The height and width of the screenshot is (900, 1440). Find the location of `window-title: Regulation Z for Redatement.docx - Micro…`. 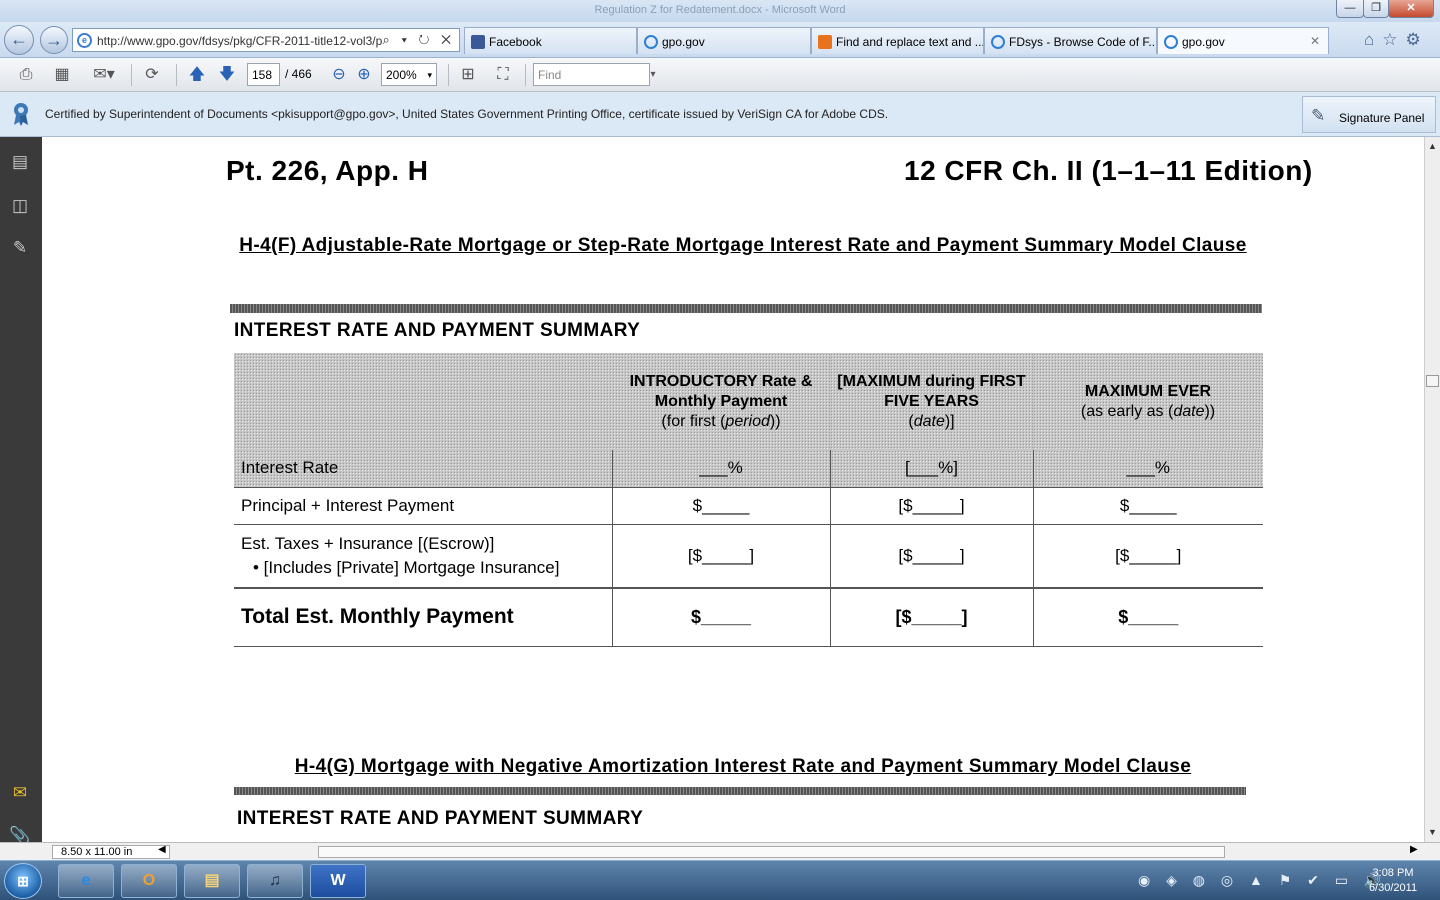

window-title: Regulation Z for Redatement.docx - Micro… is located at coordinates (720, 10).